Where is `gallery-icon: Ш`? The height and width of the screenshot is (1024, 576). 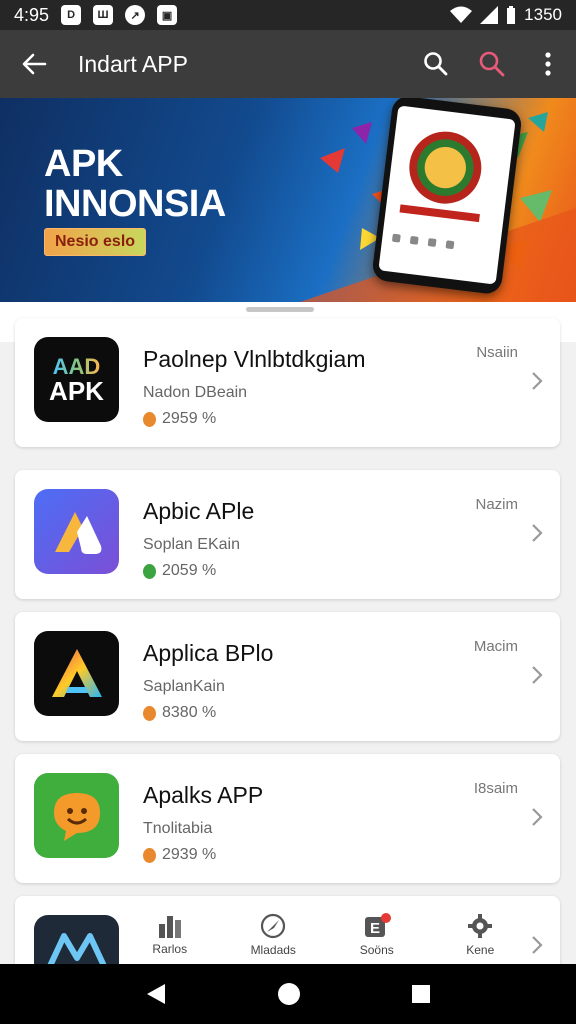 gallery-icon: Ш is located at coordinates (103, 15).